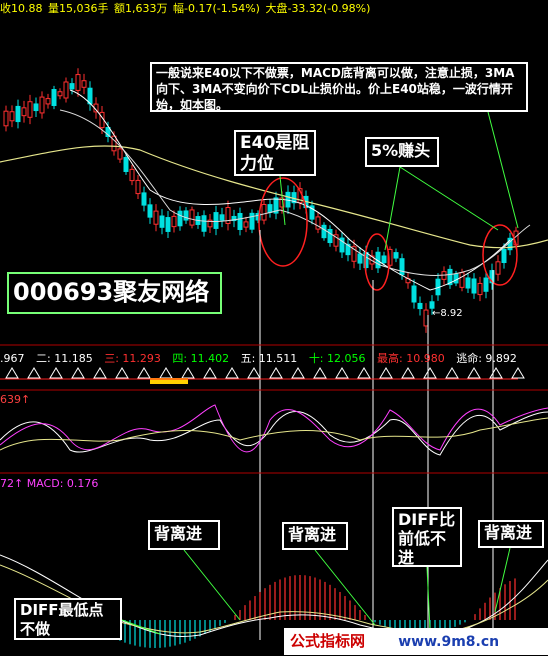  Describe the element at coordinates (283, 222) in the screenshot. I see `e40-ellipse` at that location.